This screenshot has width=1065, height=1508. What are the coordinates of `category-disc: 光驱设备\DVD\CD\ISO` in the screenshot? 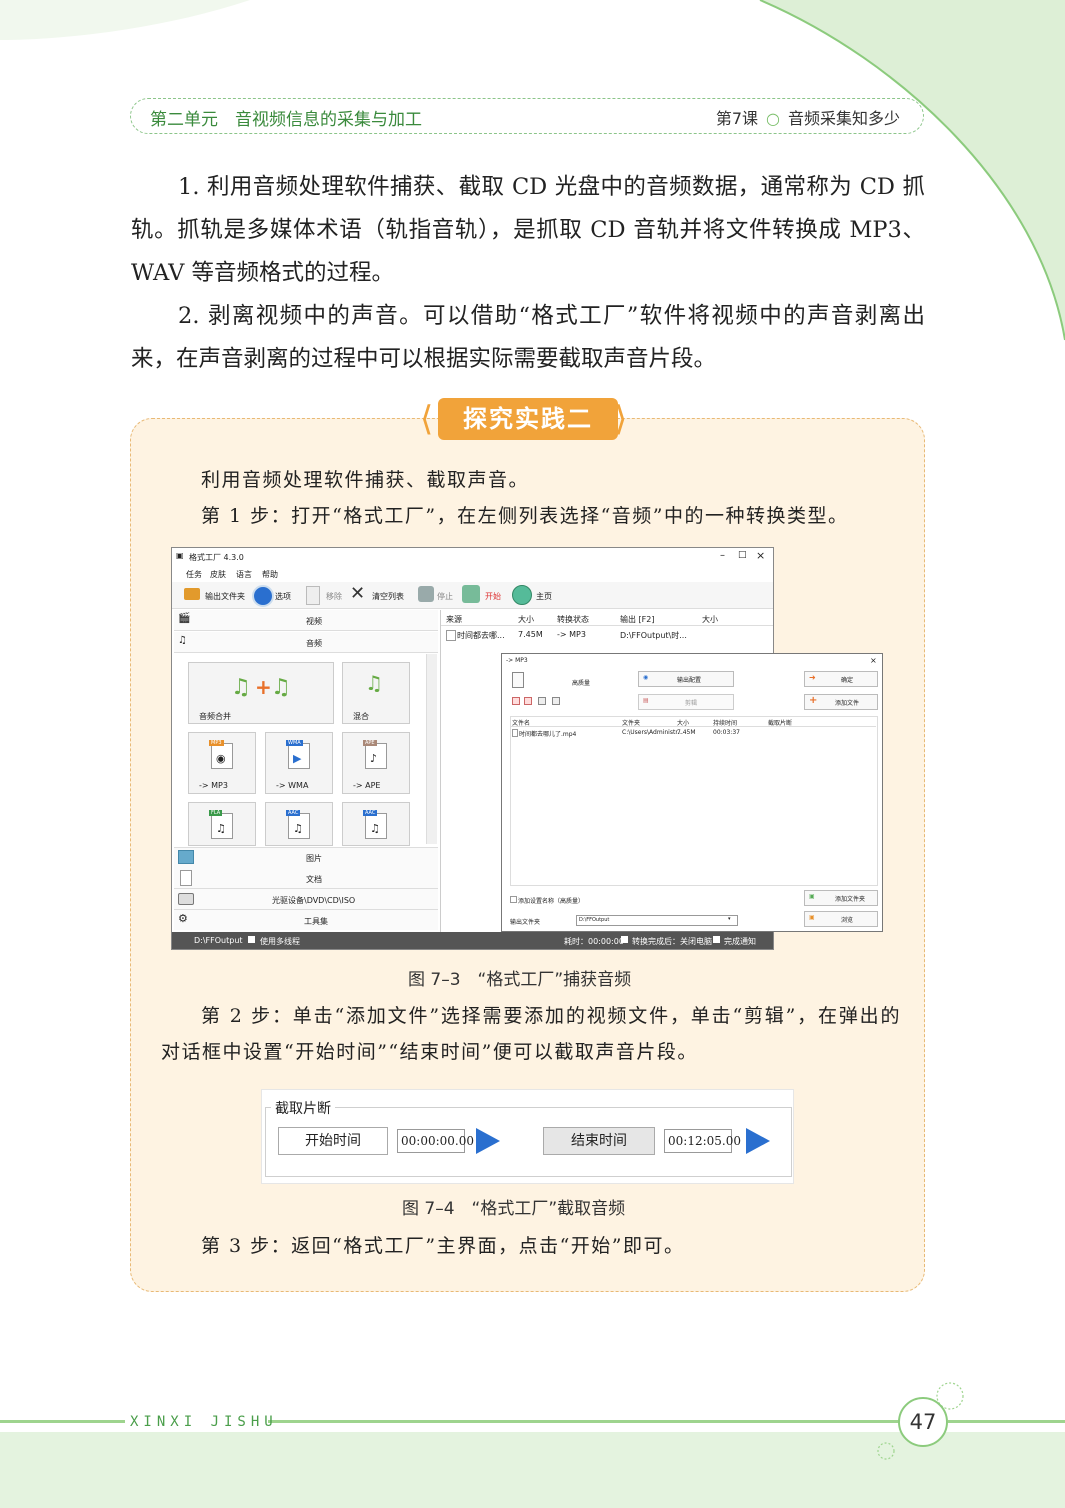 It's located at (313, 900).